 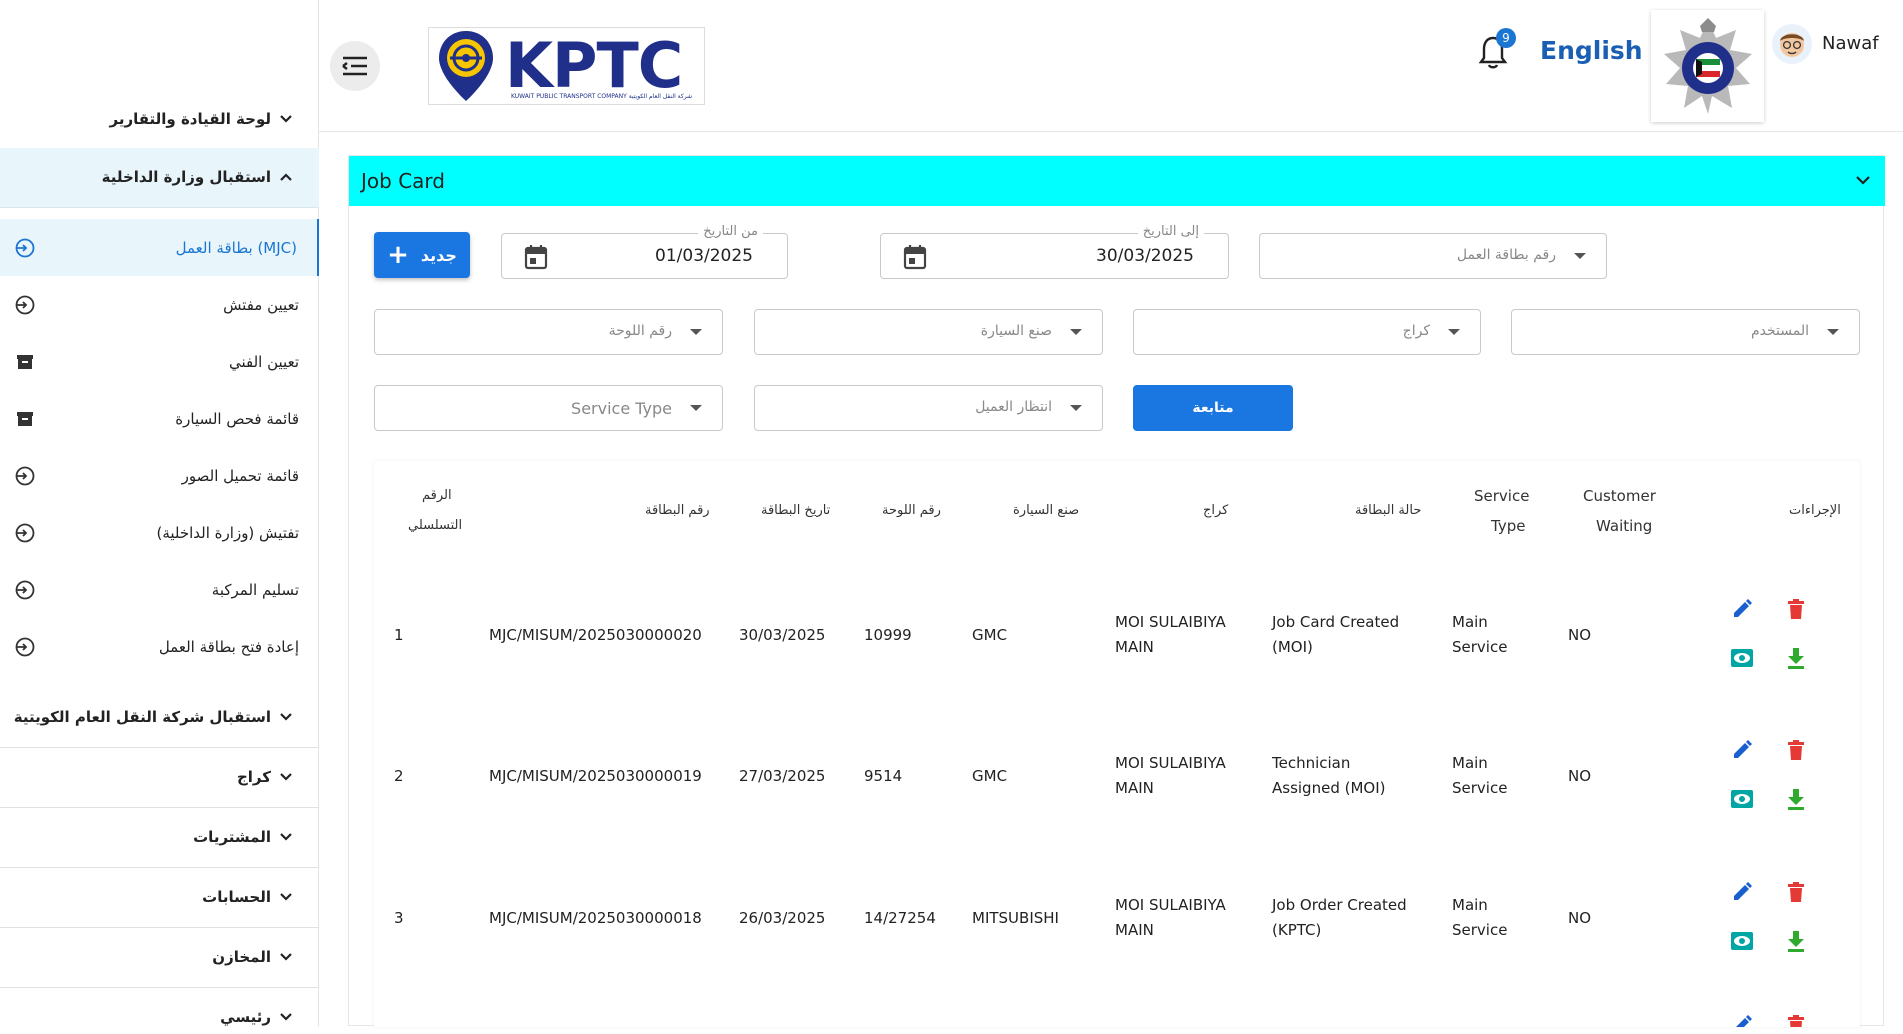 I want to click on sidebar-group-purchases: المشتريات, so click(x=159, y=837).